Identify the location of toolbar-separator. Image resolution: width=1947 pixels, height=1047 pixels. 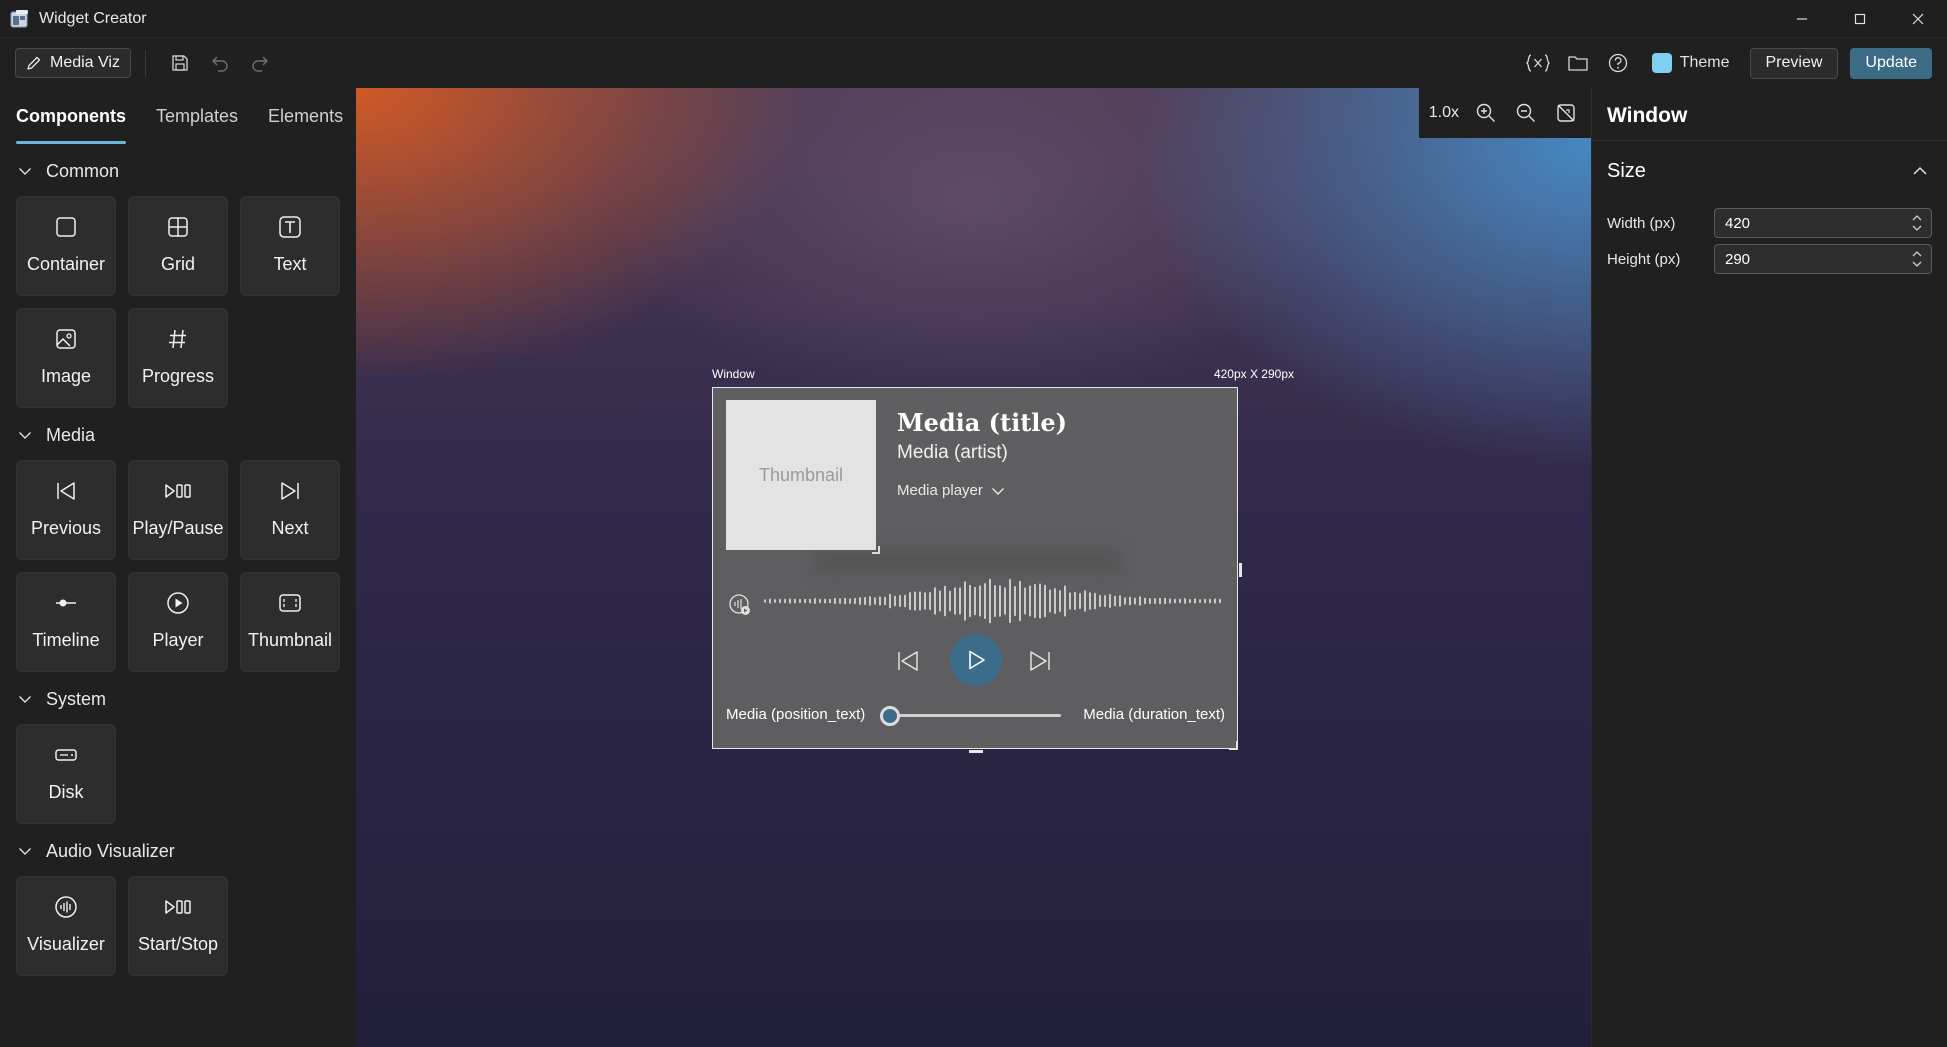
(145, 63).